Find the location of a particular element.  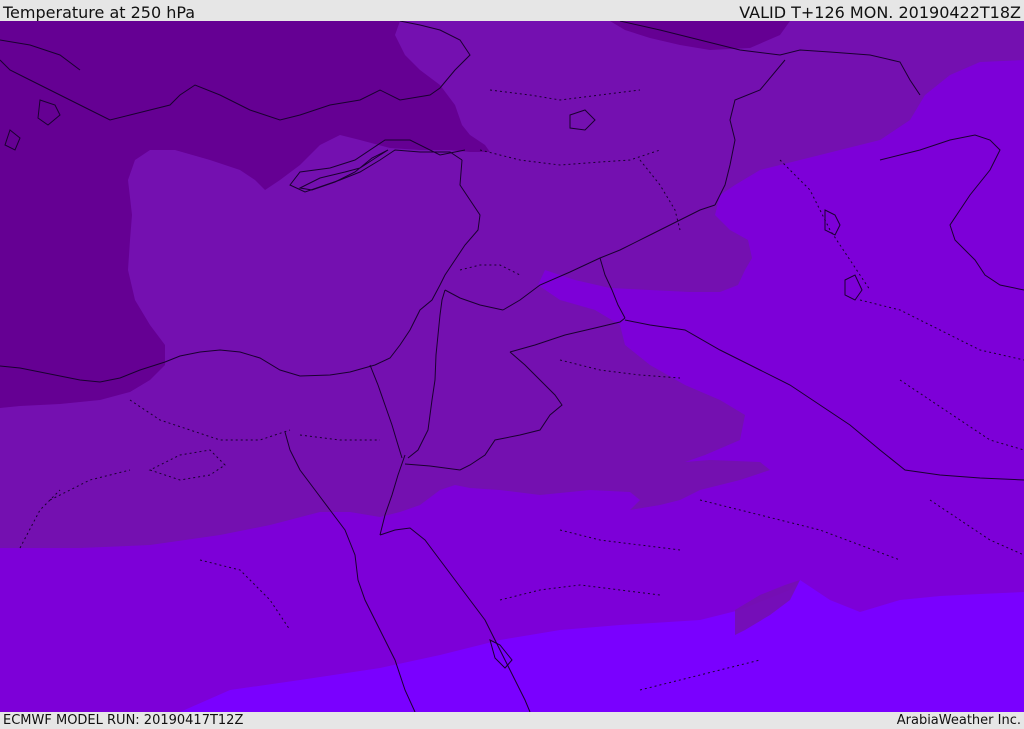

map-title: Temperature at 250 hPa is located at coordinates (99, 12).